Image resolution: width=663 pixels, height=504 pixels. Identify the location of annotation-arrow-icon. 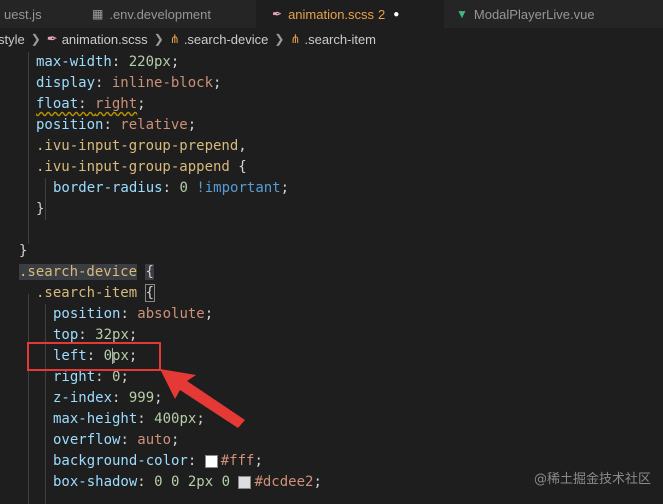
(202, 398).